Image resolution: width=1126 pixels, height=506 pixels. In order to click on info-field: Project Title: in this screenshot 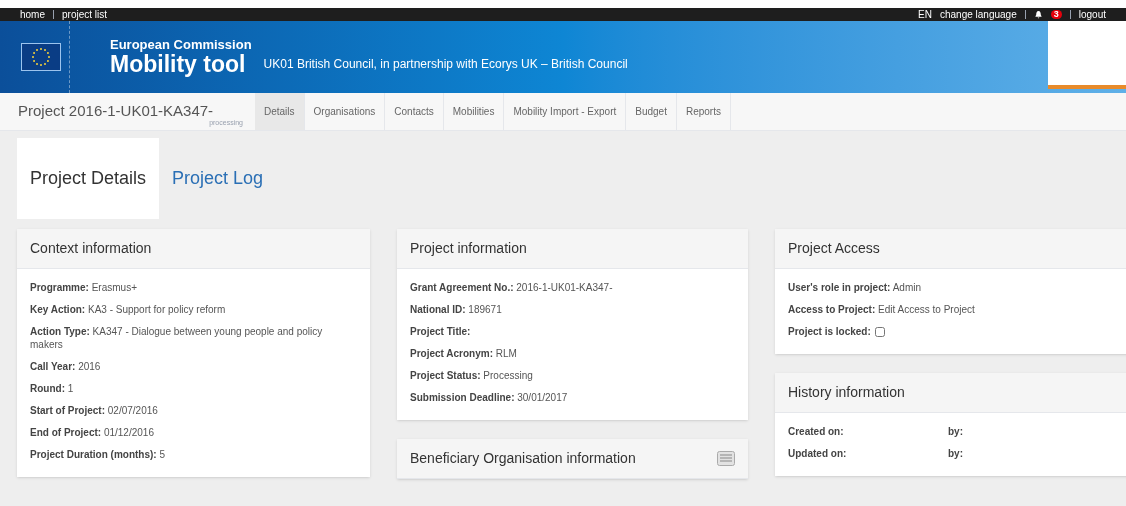, I will do `click(572, 331)`.